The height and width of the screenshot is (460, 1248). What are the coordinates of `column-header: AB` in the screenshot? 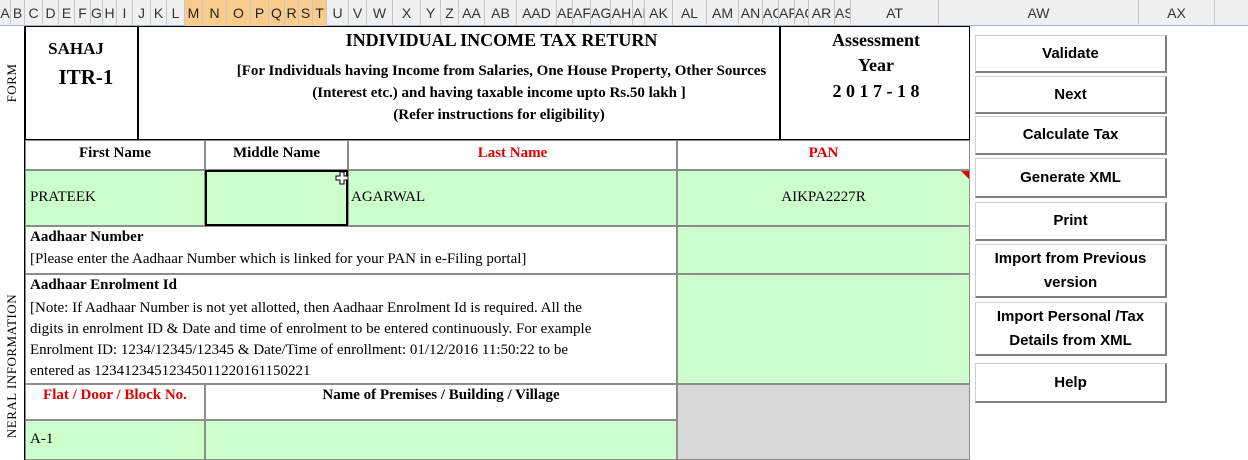 It's located at (501, 13).